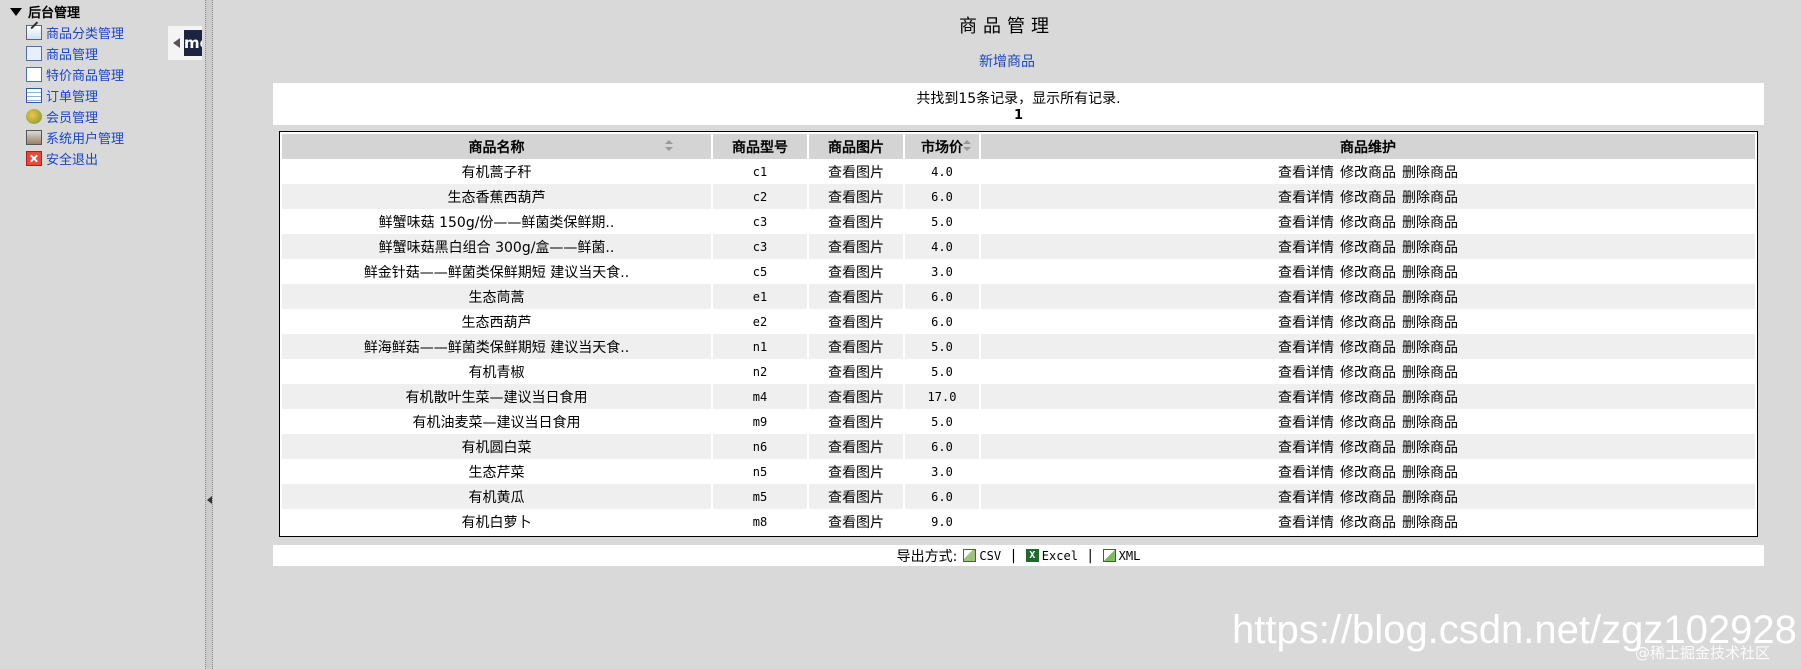 The width and height of the screenshot is (1801, 669). I want to click on cell-product-name: 生态芹菜, so click(497, 471).